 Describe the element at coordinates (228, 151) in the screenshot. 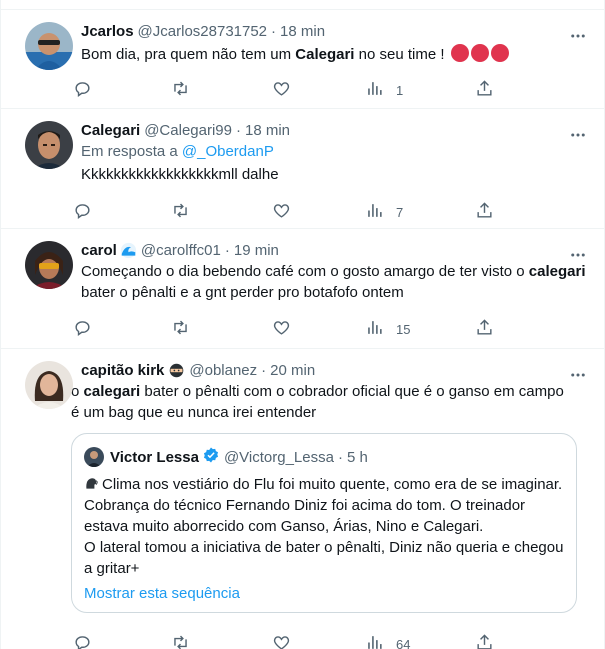

I see `reply-to-link: @_OberdanP` at that location.